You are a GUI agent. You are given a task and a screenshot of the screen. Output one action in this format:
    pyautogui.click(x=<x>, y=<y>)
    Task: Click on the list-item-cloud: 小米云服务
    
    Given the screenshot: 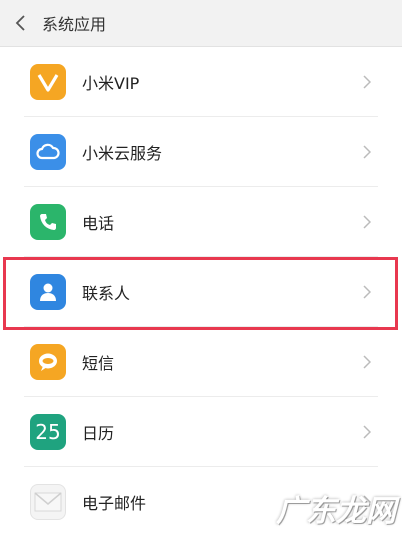 What is the action you would take?
    pyautogui.click(x=201, y=152)
    